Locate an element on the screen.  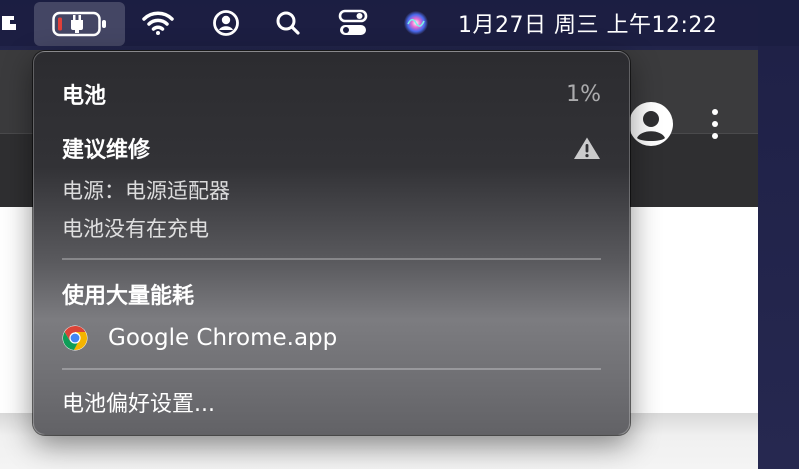
battery-menu-extra is located at coordinates (79, 24).